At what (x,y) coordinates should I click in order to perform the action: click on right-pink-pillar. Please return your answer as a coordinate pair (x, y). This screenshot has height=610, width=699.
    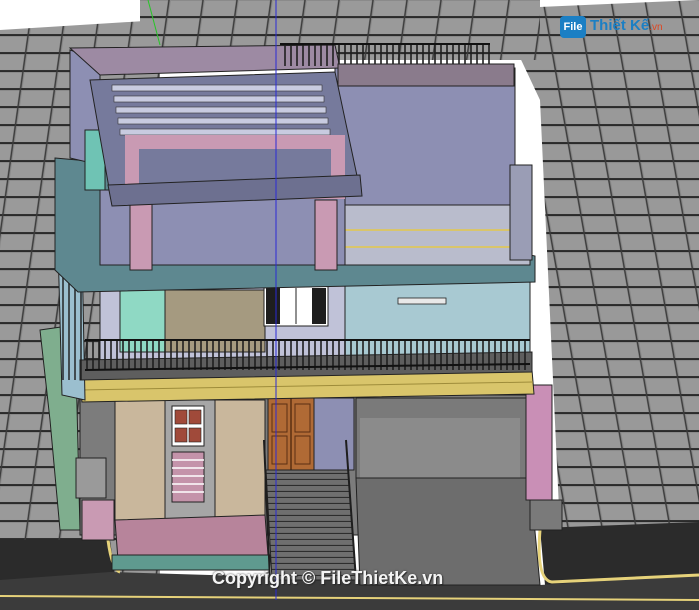
    Looking at the image, I should click on (539, 442).